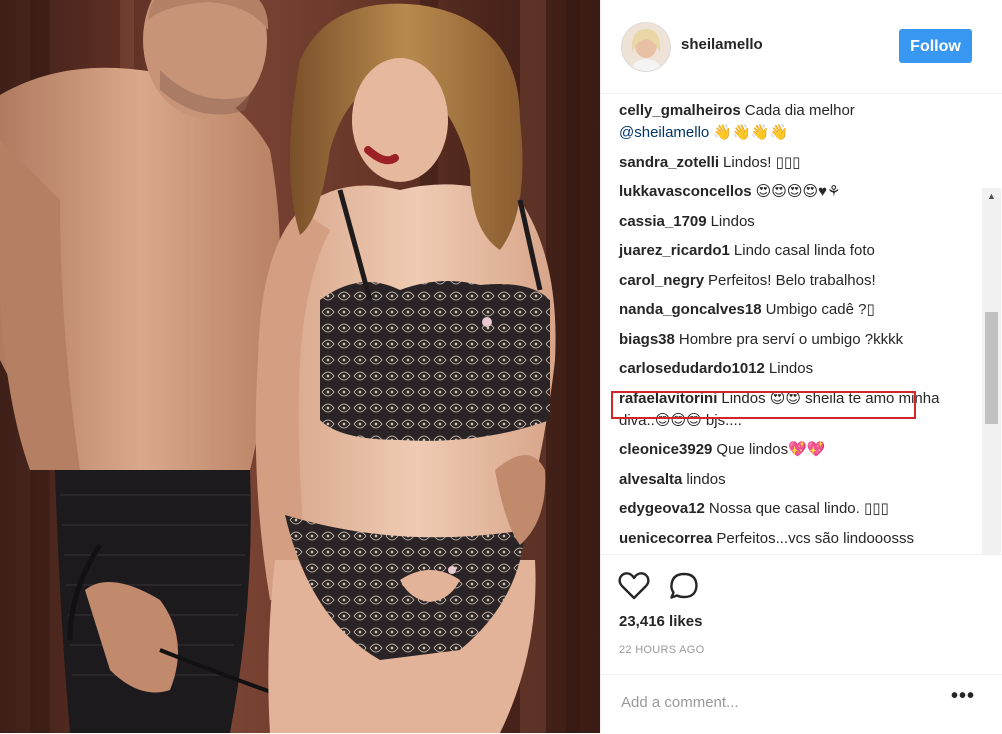 Image resolution: width=1002 pixels, height=734 pixels. What do you see at coordinates (661, 280) in the screenshot?
I see `comment-username: carol_negry` at bounding box center [661, 280].